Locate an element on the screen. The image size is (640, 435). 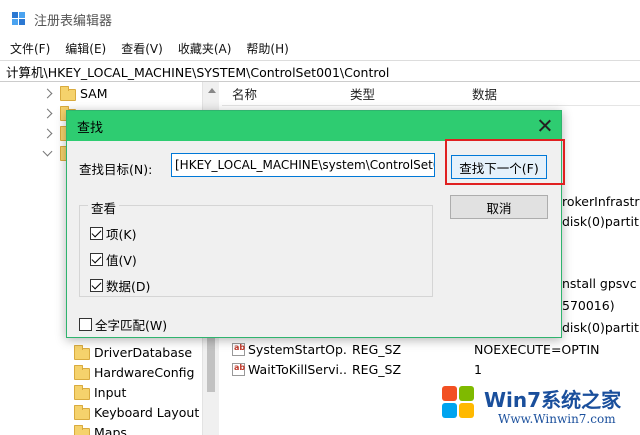
match-whole-checkbox is located at coordinates (85, 324).